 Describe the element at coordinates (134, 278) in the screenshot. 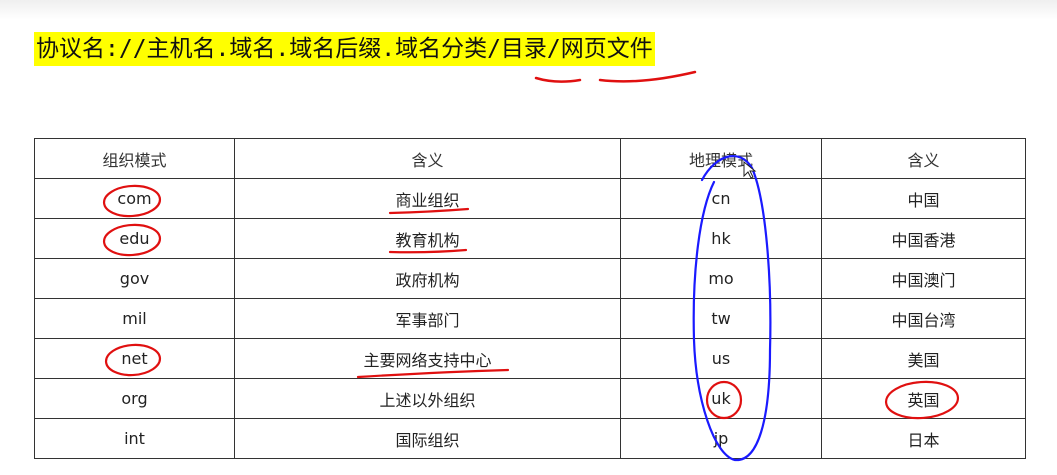

I see `org-code-cell: gov` at that location.